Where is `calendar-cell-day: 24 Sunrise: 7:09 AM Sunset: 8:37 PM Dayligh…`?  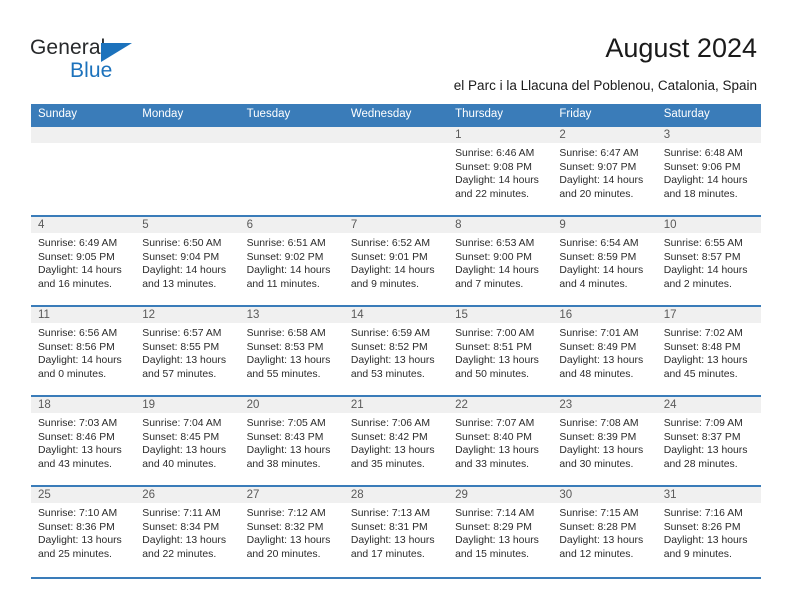 calendar-cell-day: 24 Sunrise: 7:09 AM Sunset: 8:37 PM Dayligh… is located at coordinates (708, 440).